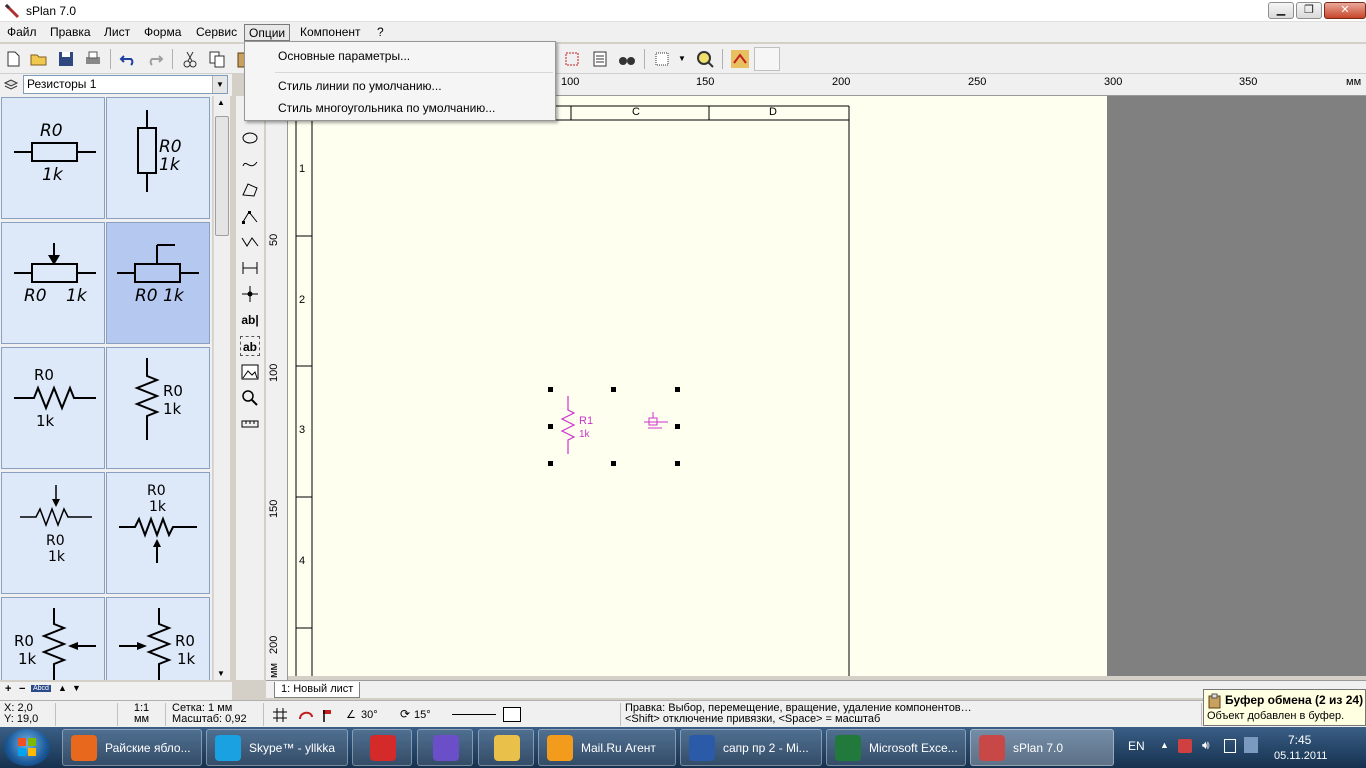 This screenshot has height=768, width=1366. I want to click on junction-tool-icon, so click(250, 294).